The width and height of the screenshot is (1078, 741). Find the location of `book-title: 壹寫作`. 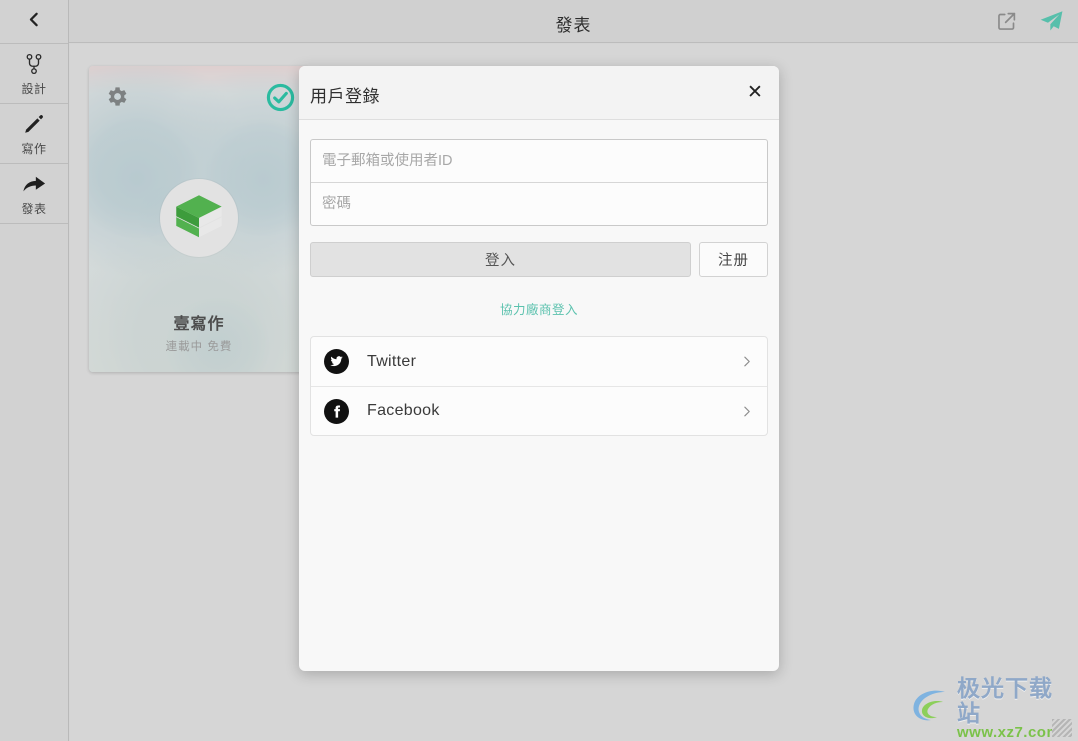

book-title: 壹寫作 is located at coordinates (199, 324).